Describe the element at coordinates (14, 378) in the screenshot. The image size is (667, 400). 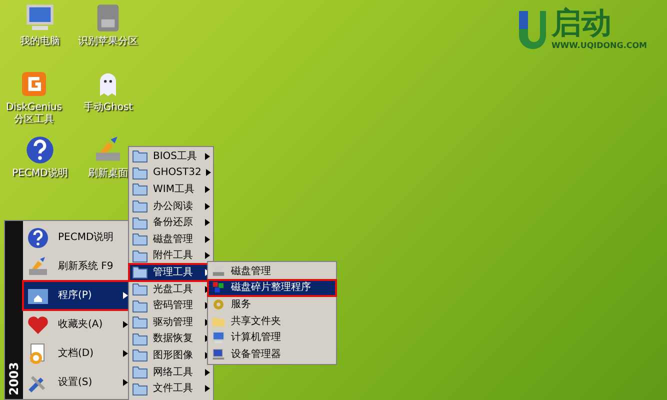
I see `banner-text: 2003` at that location.